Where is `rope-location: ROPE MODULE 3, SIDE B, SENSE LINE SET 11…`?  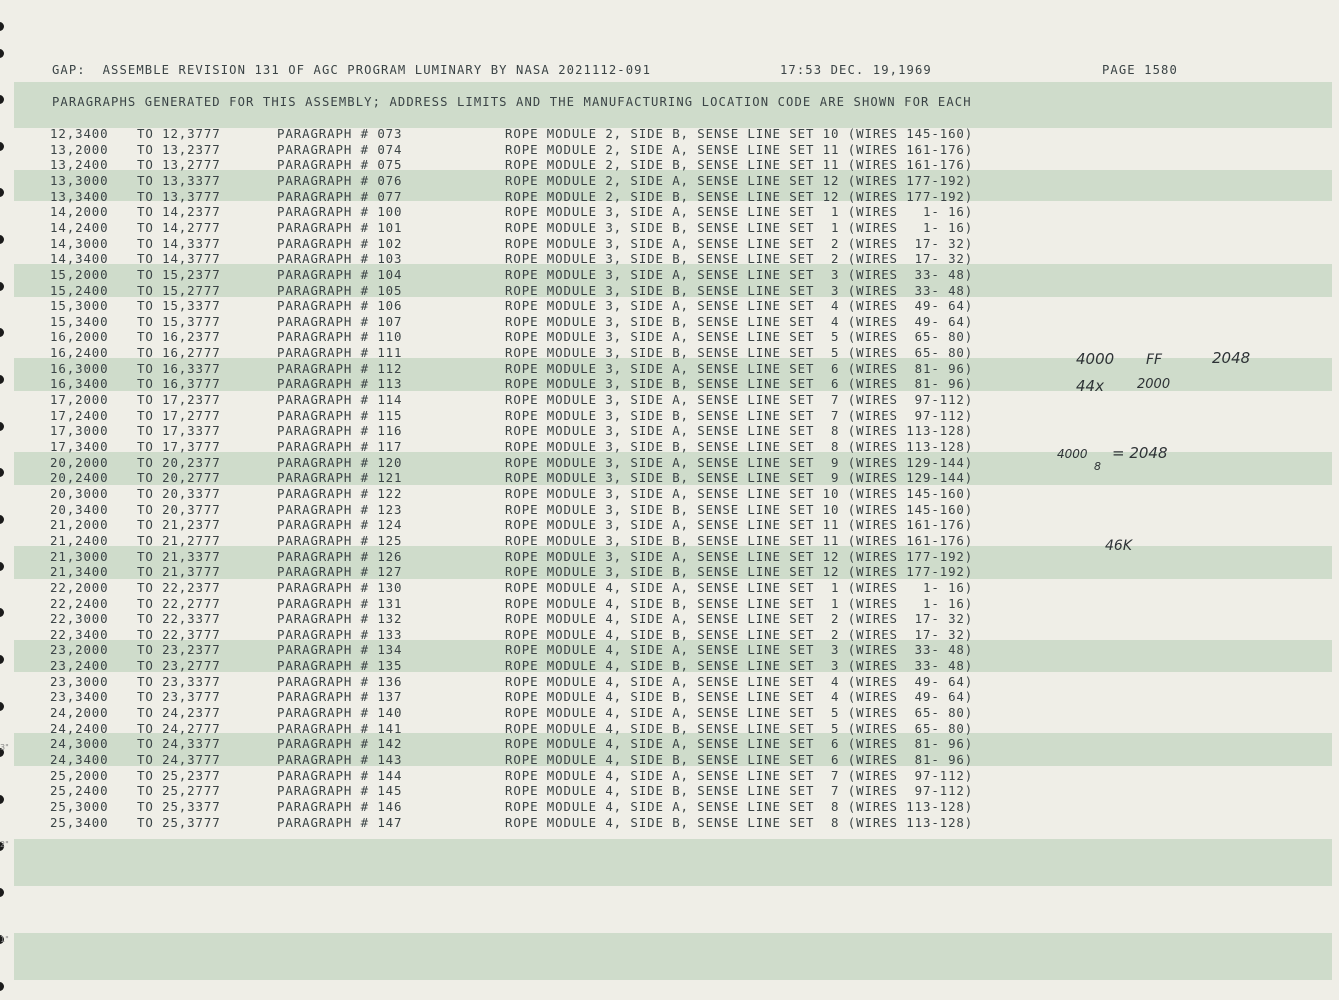 rope-location: ROPE MODULE 3, SIDE B, SENSE LINE SET 11… is located at coordinates (739, 540).